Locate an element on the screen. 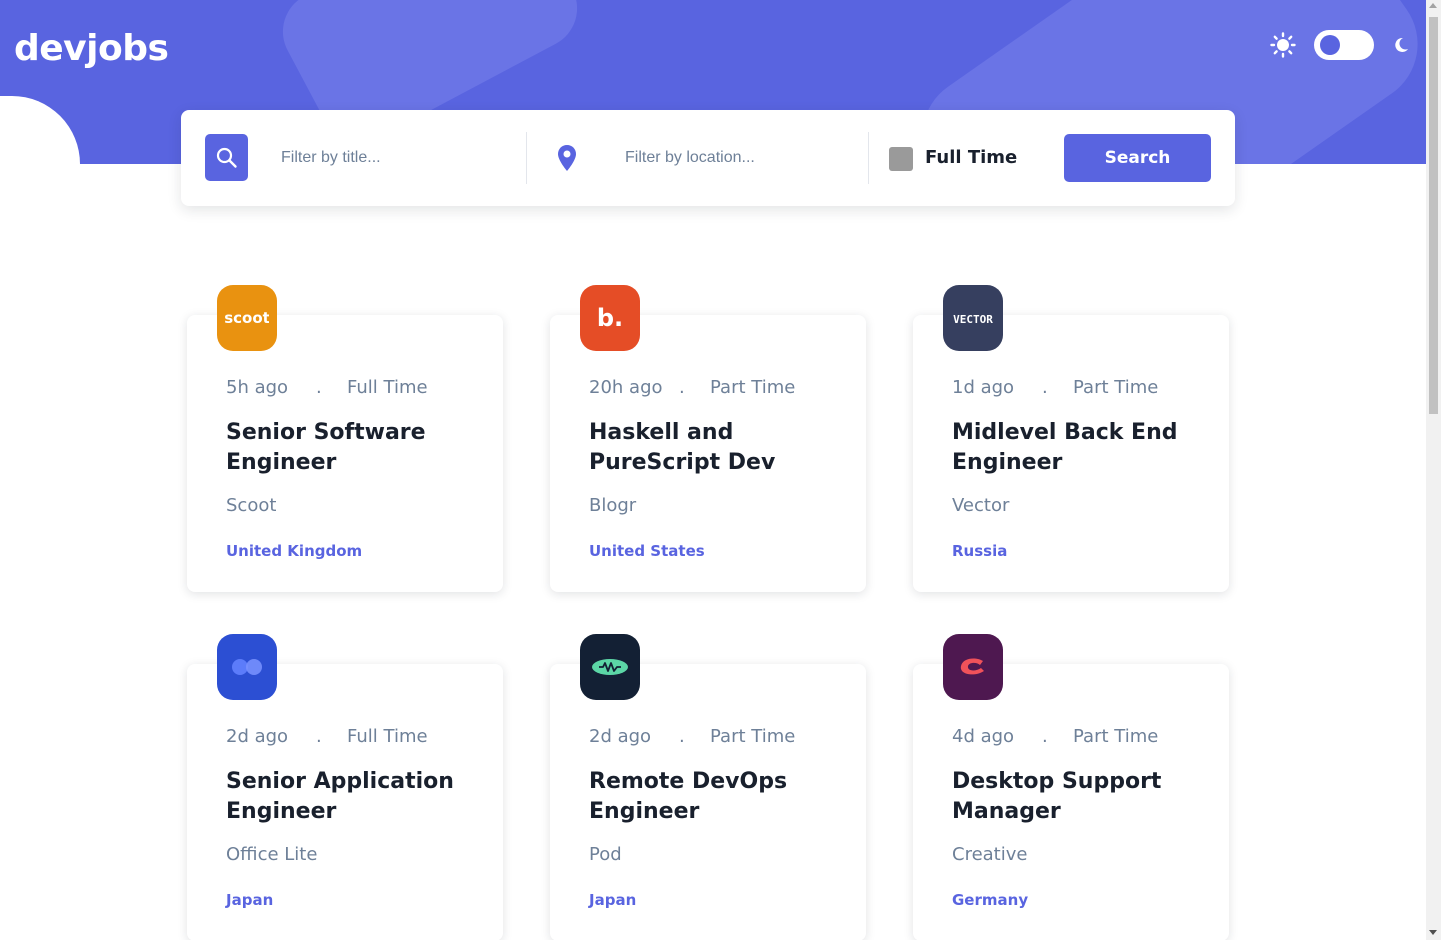 This screenshot has width=1441, height=940. job-meta: 5h ago . Full Time is located at coordinates (356, 387).